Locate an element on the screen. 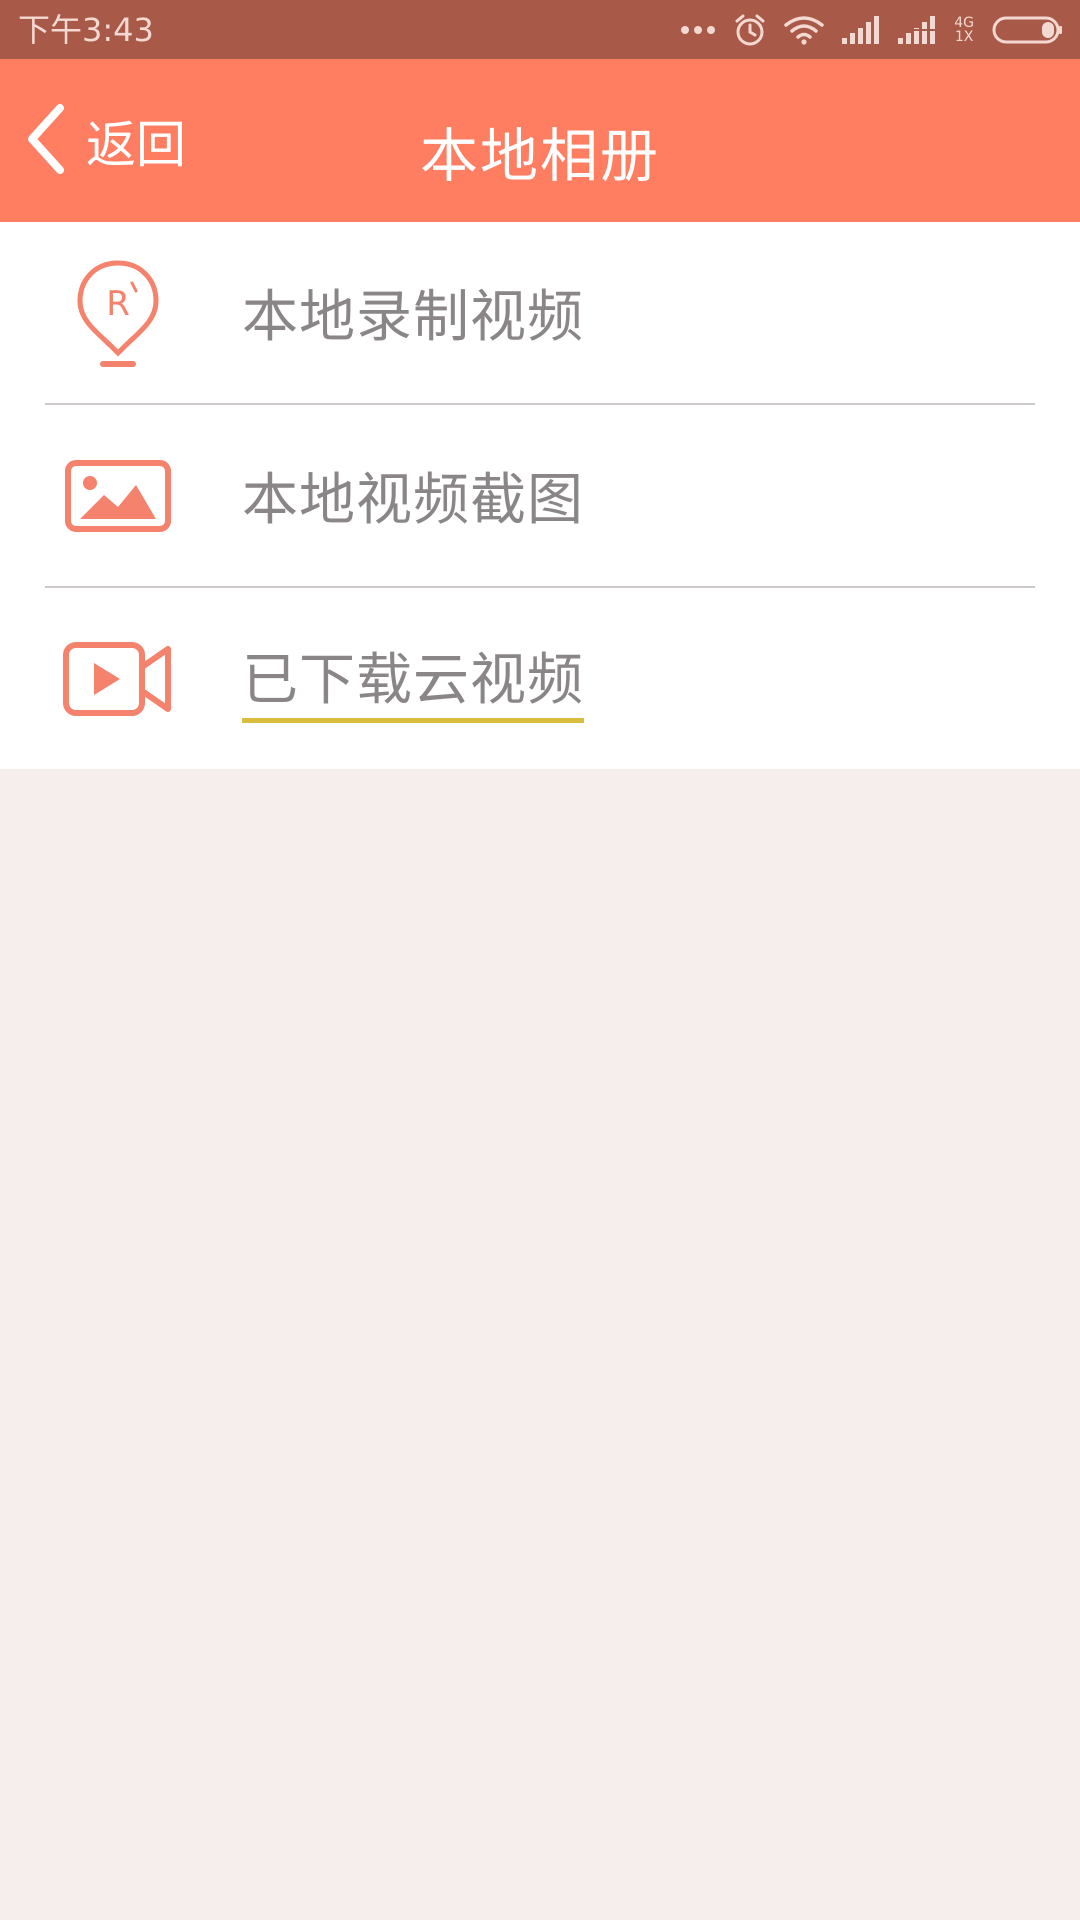 The image size is (1080, 1920). menu-item-downloaded-cloud-video: 已下载云视频 is located at coordinates (540, 678).